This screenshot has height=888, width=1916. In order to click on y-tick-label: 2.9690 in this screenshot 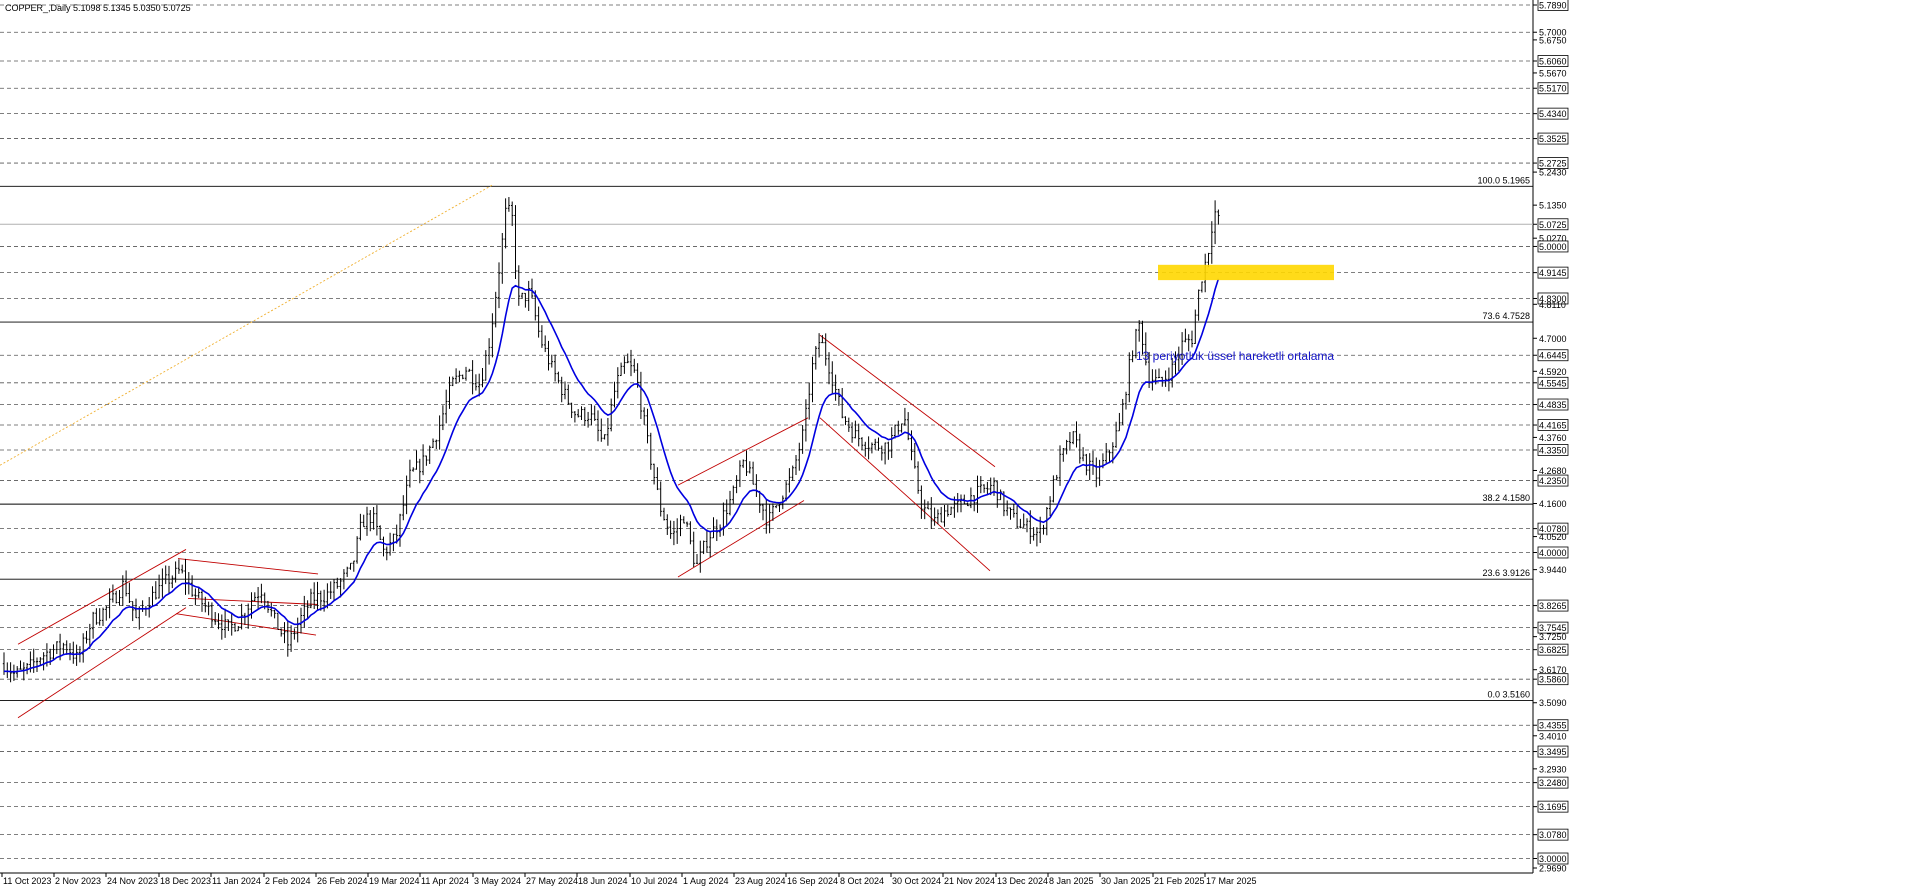, I will do `click(1553, 869)`.